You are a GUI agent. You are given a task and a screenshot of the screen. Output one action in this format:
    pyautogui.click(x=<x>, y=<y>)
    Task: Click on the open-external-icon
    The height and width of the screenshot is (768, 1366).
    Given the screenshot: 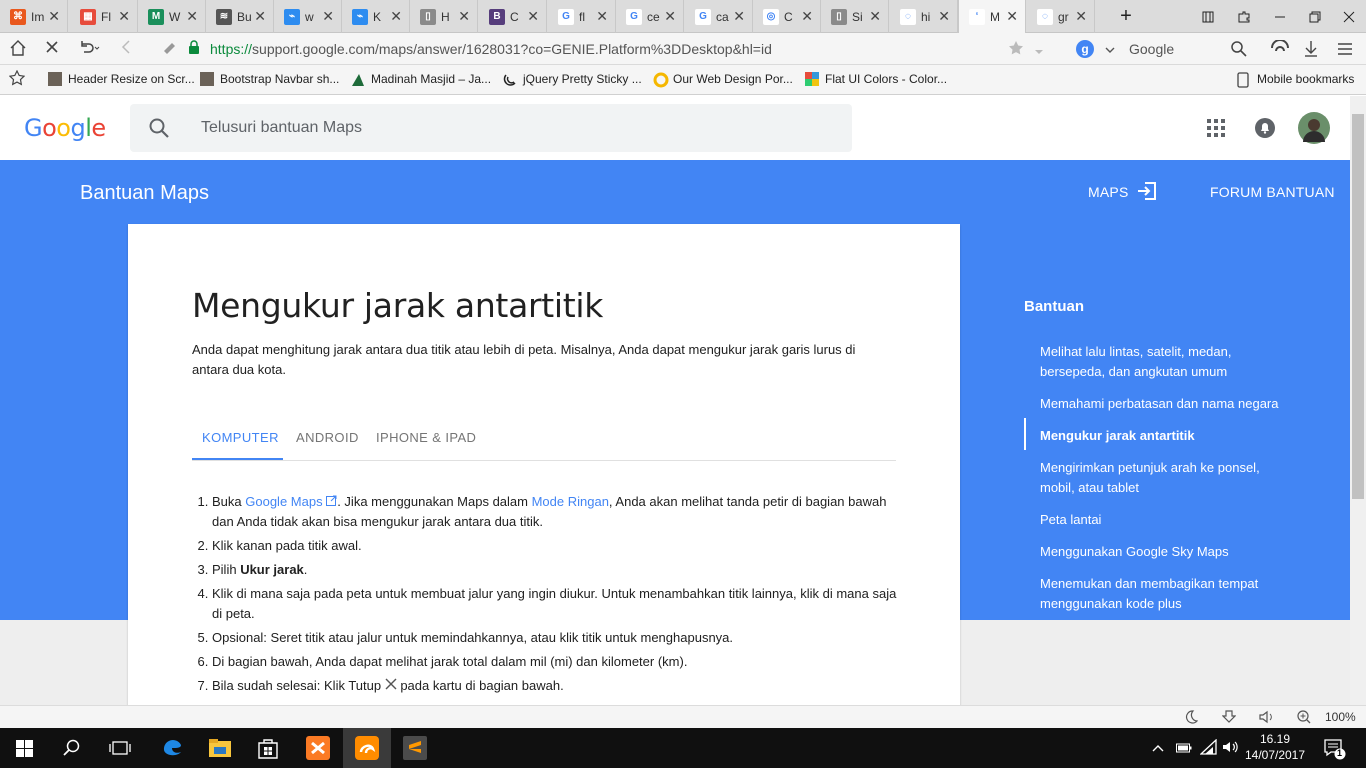 What is the action you would take?
    pyautogui.click(x=1147, y=193)
    